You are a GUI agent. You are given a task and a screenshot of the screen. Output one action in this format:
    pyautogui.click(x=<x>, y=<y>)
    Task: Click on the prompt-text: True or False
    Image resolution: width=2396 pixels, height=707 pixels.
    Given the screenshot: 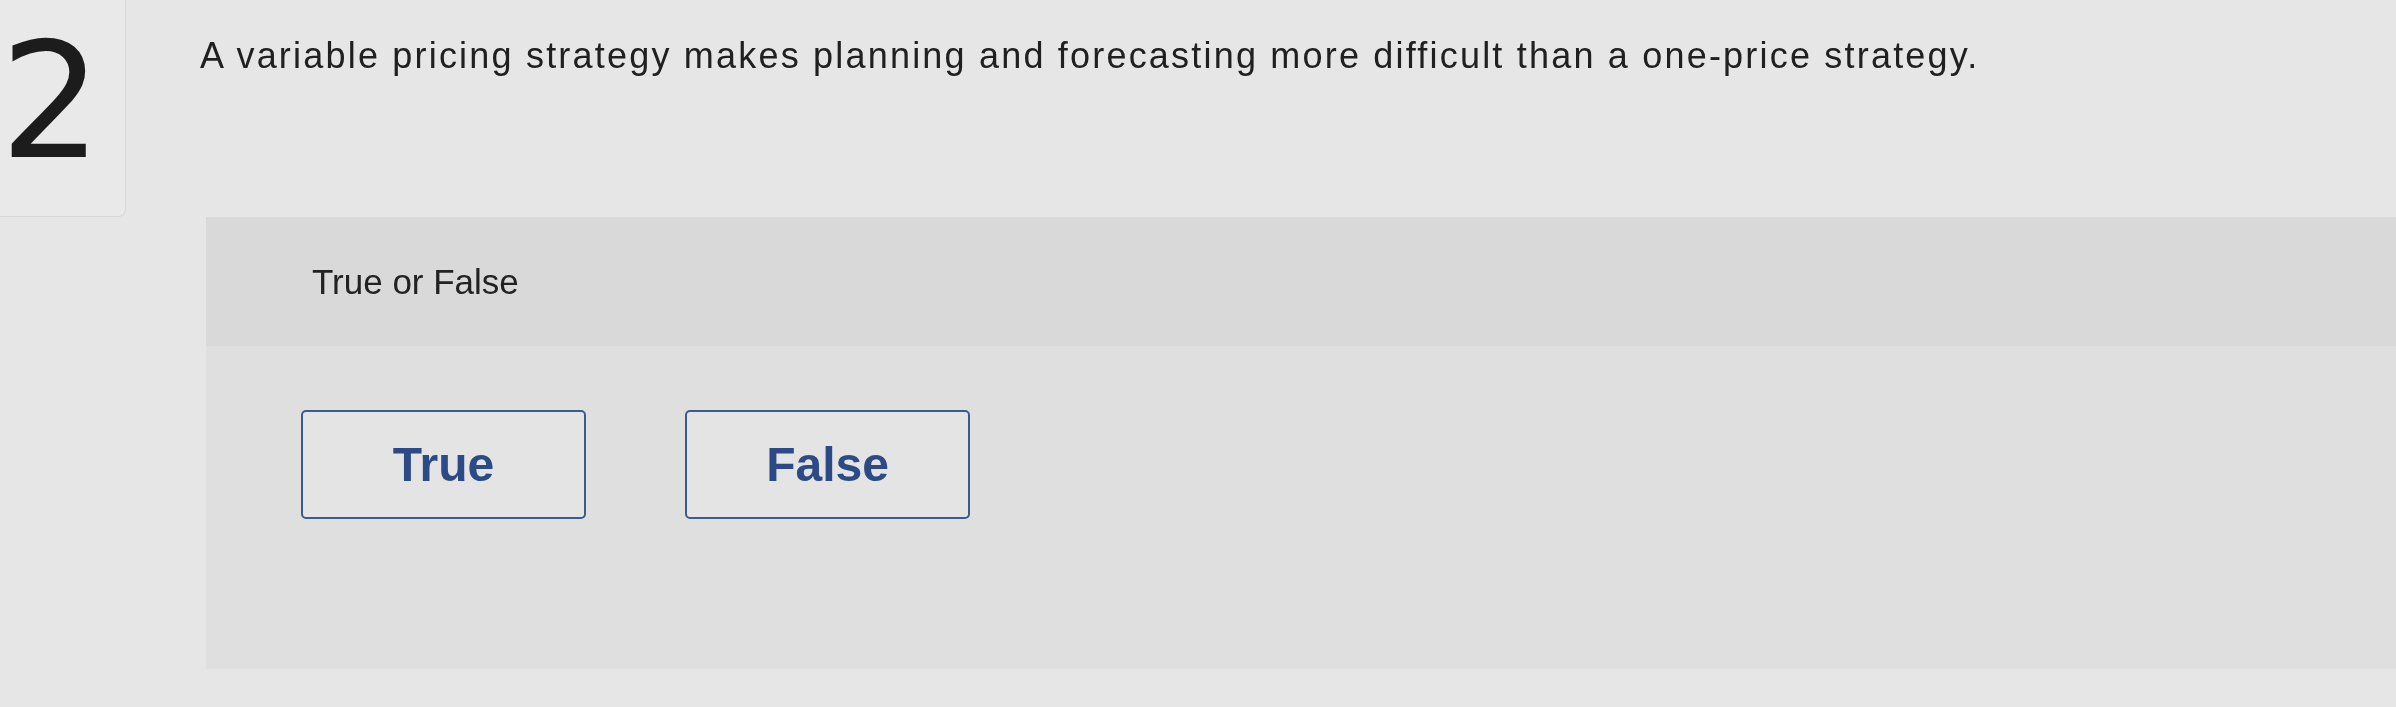 What is the action you would take?
    pyautogui.click(x=415, y=282)
    